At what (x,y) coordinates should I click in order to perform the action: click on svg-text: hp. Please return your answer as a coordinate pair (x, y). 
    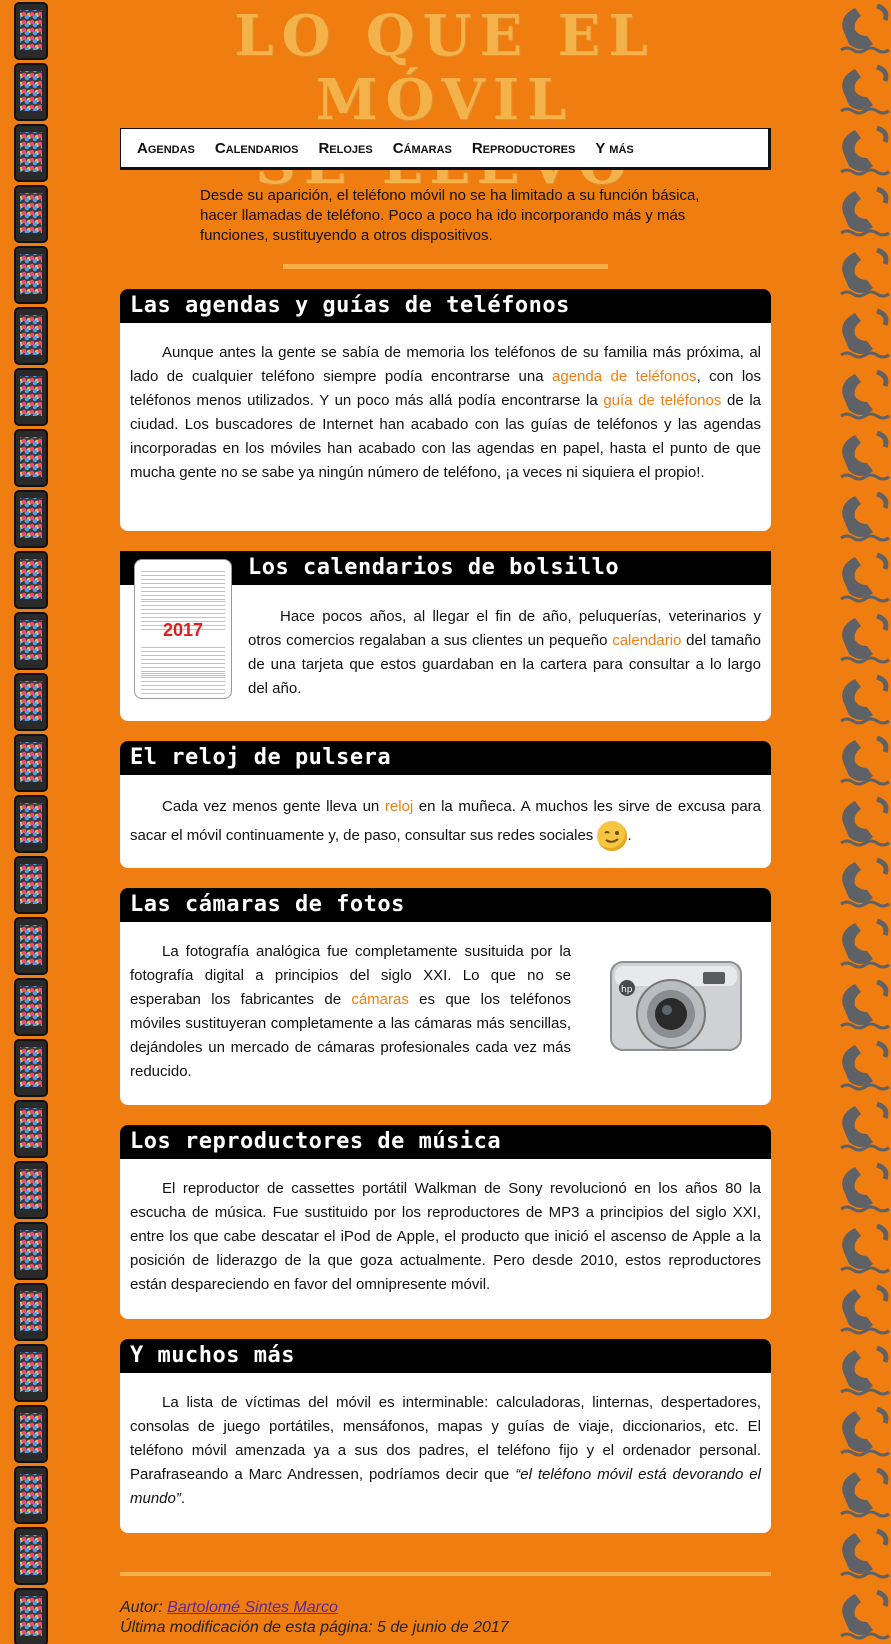
    Looking at the image, I should click on (627, 990).